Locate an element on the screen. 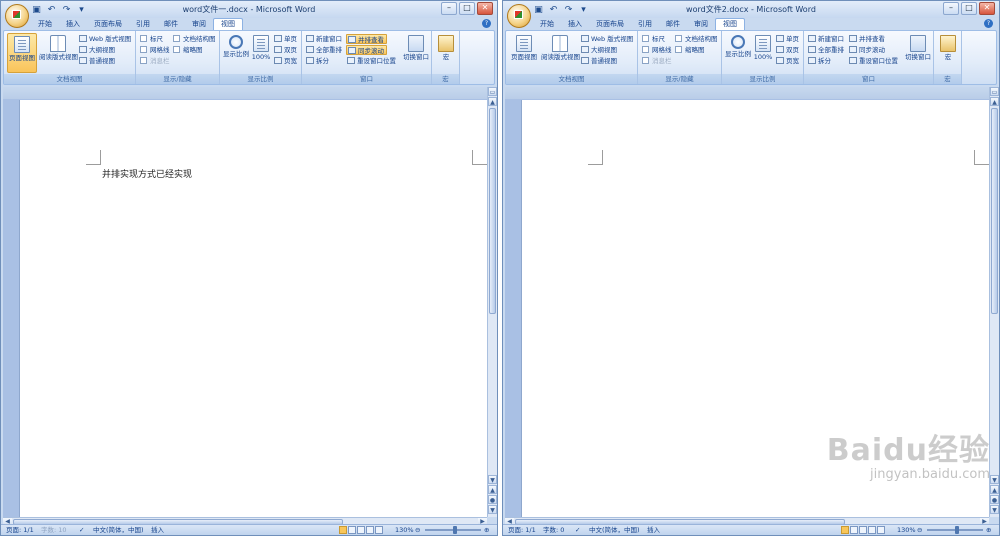  web-layout-icon is located at coordinates (361, 530).